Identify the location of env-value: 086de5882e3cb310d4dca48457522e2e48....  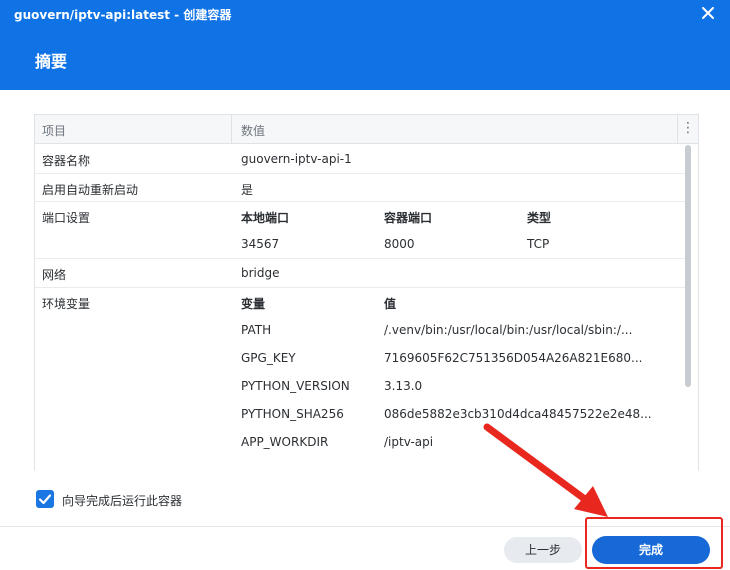
(518, 414).